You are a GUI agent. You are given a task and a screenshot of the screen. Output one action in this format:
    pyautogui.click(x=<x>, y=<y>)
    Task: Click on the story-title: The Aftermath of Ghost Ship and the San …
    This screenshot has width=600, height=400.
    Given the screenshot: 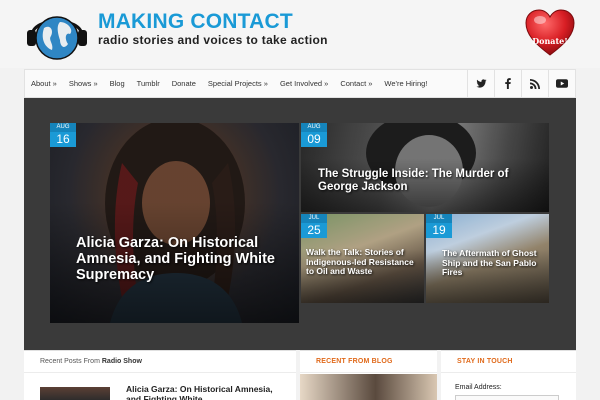 What is the action you would take?
    pyautogui.click(x=494, y=263)
    